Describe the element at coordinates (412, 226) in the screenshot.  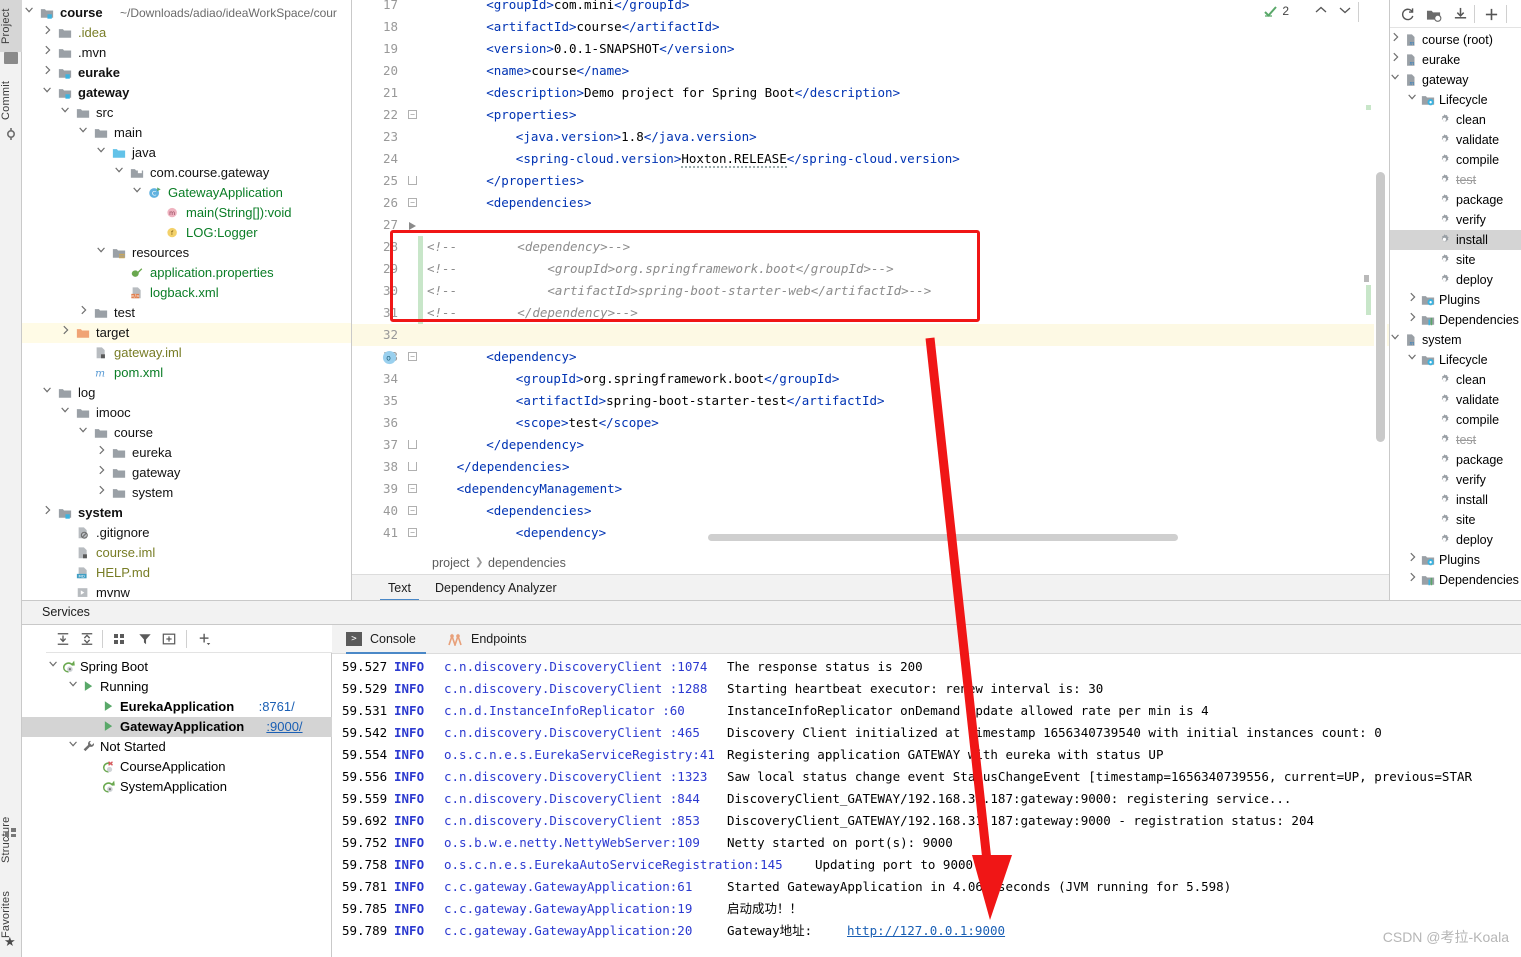
I see `run-gutter-icon` at that location.